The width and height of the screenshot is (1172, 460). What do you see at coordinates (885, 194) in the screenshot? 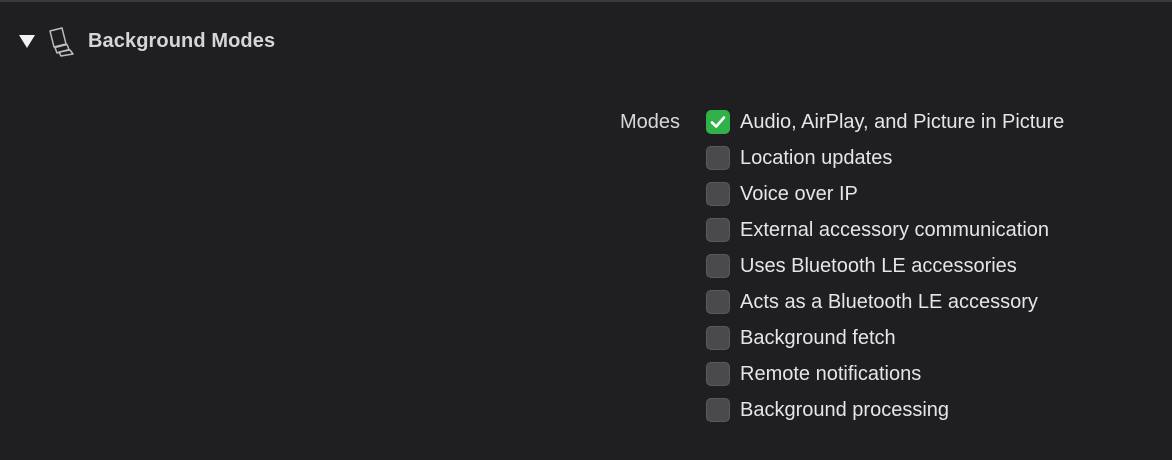
I see `mode-option-voice-over-ip: Voice over IP` at bounding box center [885, 194].